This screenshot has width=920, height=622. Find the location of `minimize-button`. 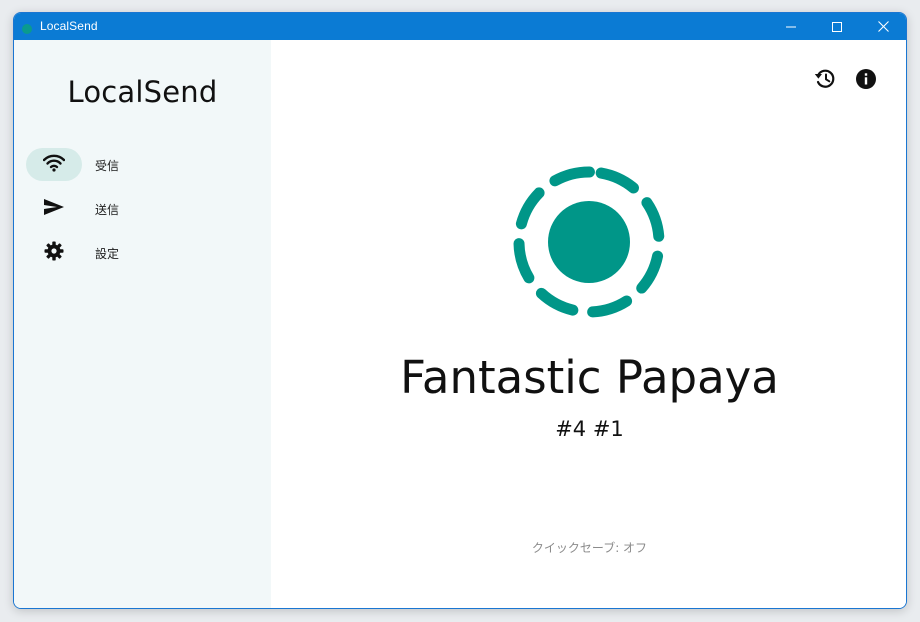

minimize-button is located at coordinates (791, 26).